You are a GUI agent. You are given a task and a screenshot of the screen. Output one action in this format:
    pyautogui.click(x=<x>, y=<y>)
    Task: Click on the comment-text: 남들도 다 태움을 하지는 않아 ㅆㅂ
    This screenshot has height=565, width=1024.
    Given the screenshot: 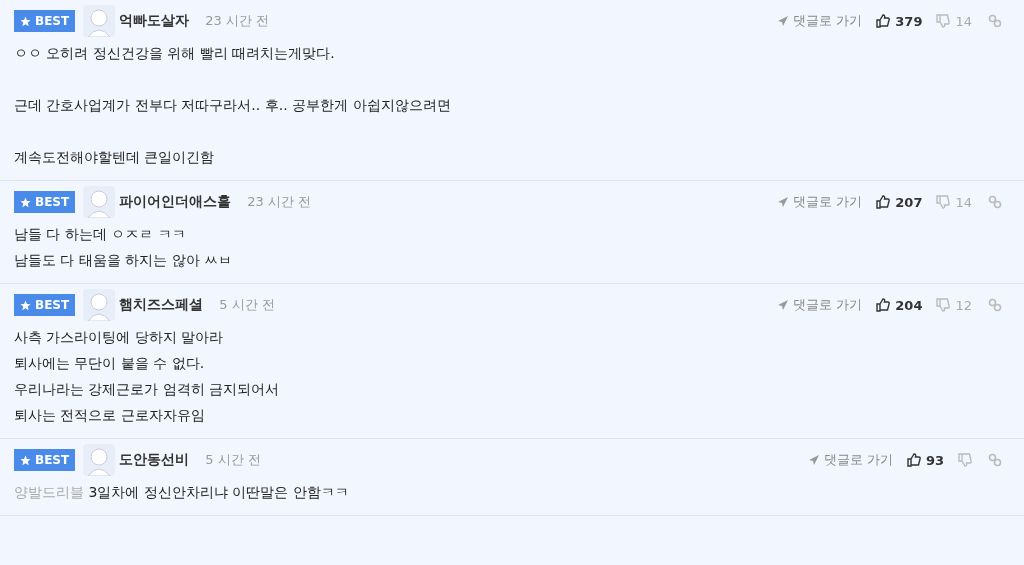 What is the action you would take?
    pyautogui.click(x=124, y=260)
    